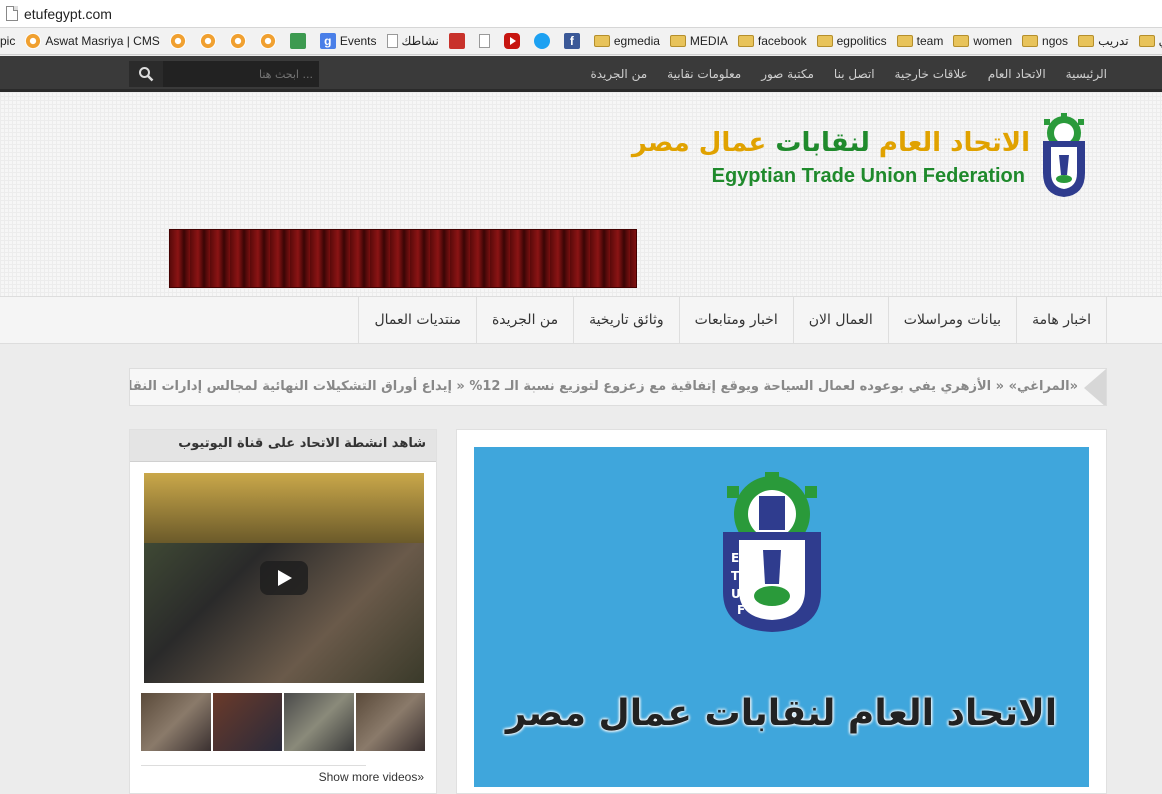  I want to click on bookmark-label: egpolitics, so click(861, 41).